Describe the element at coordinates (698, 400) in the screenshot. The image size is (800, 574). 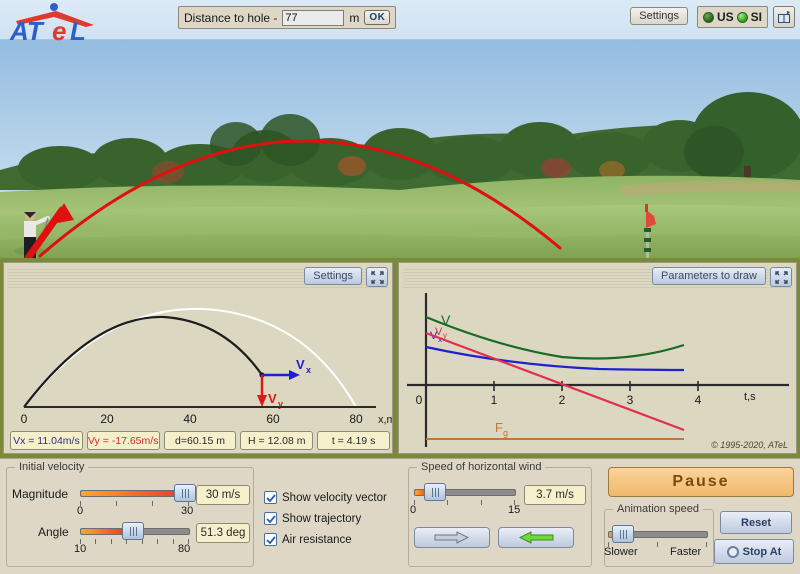
I see `svg-text: 4` at that location.